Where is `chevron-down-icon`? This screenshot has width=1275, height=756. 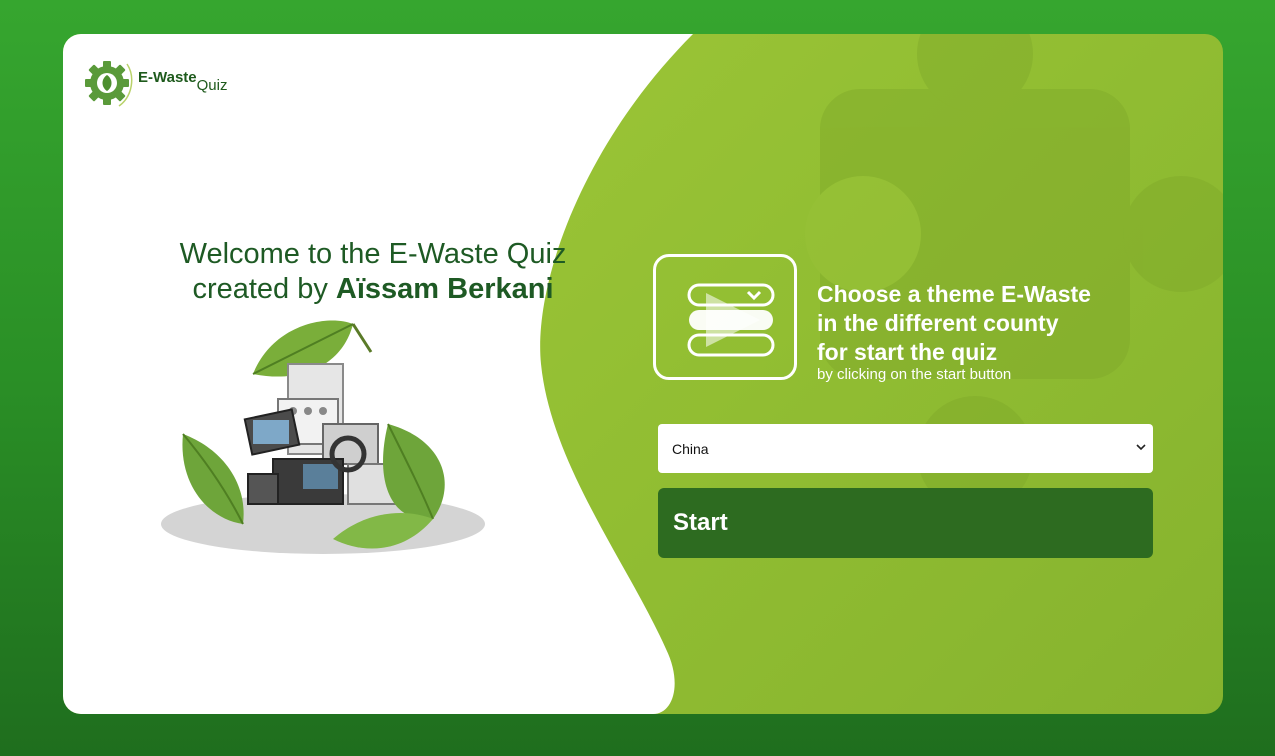
chevron-down-icon is located at coordinates (1141, 447).